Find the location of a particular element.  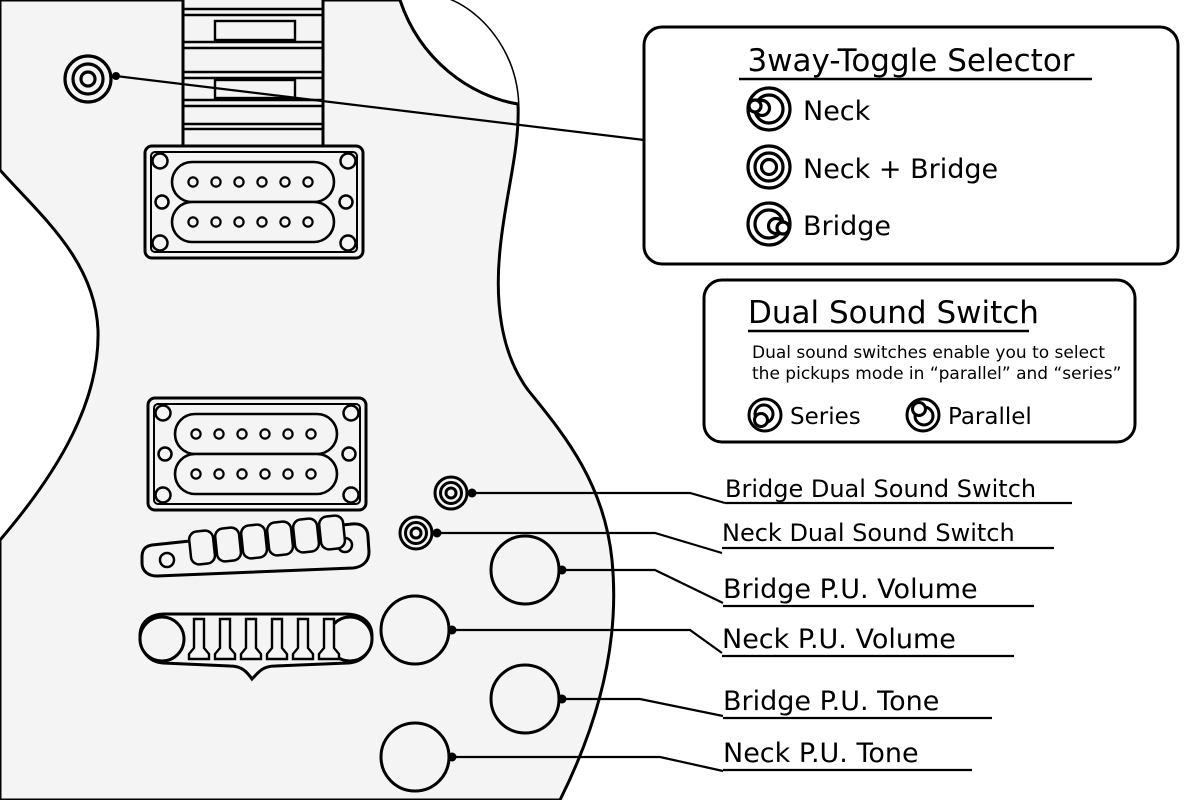

toggle-switch-neck-icon is located at coordinates (769, 109).